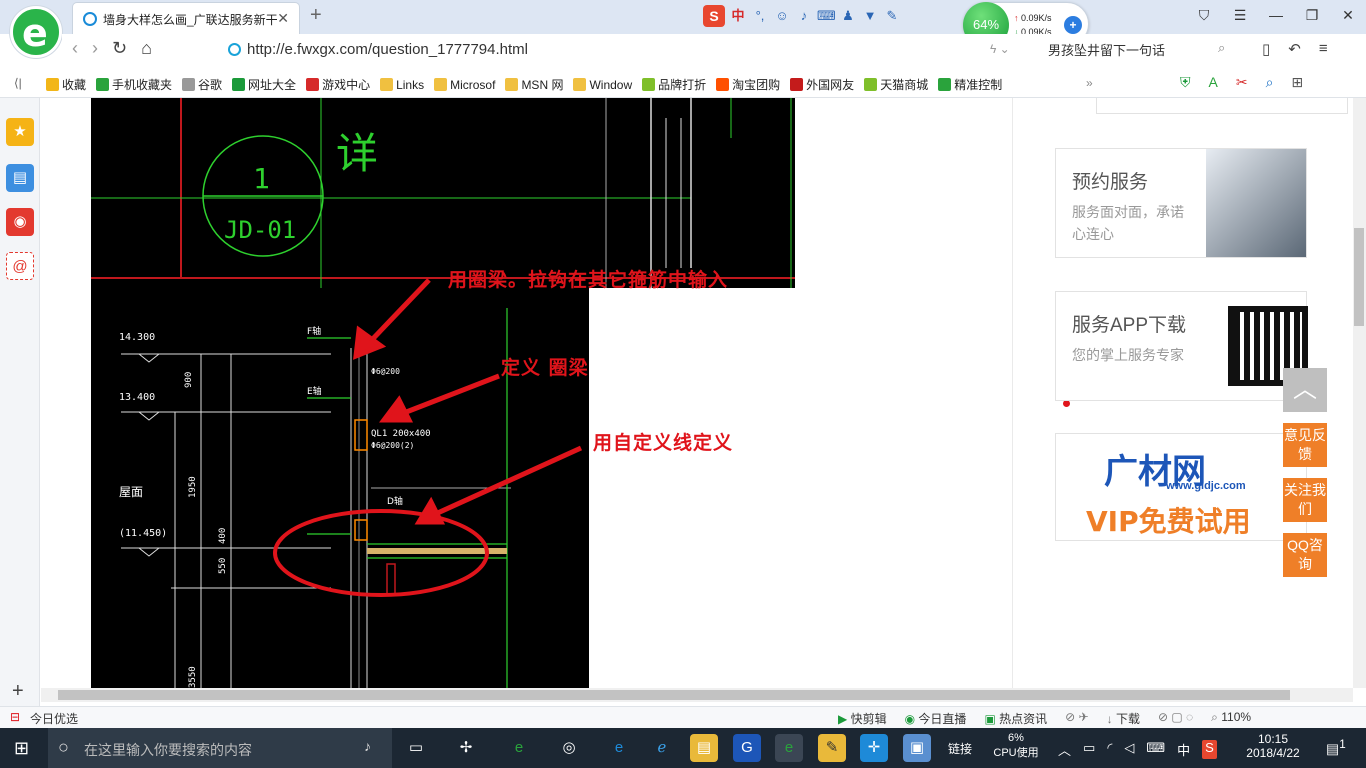 The width and height of the screenshot is (1366, 768). I want to click on sogou-icon: S, so click(714, 16).